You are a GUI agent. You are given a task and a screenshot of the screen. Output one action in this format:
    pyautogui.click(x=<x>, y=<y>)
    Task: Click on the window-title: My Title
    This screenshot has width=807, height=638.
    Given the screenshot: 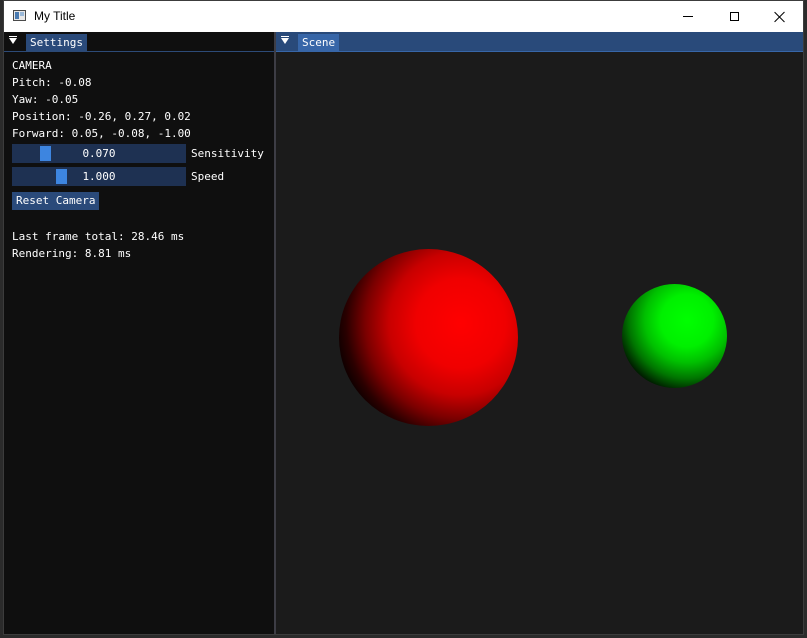 What is the action you would take?
    pyautogui.click(x=55, y=16)
    